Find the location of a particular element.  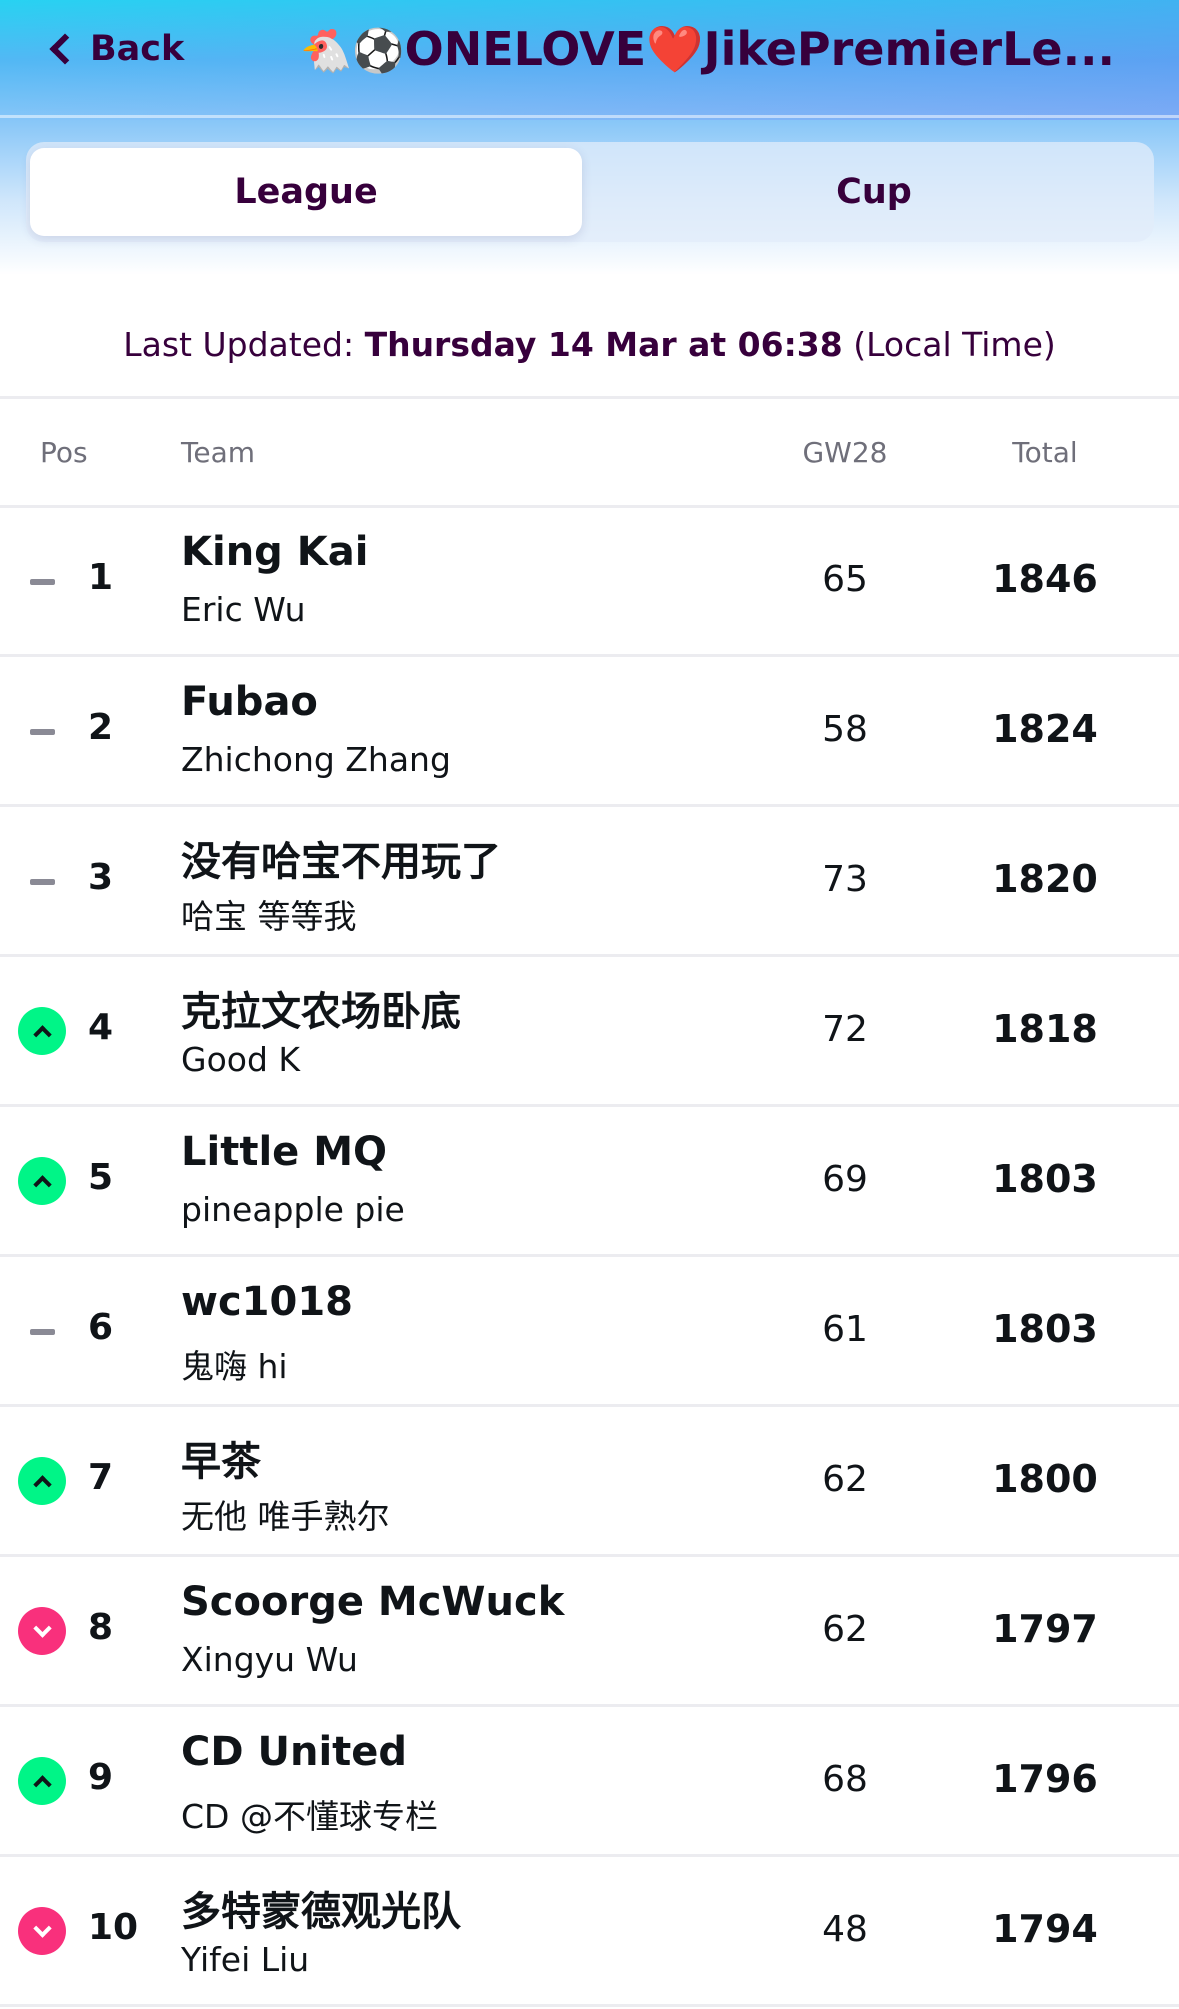

table-row: 9 CD United CD @不懂球专栏 68 1796 is located at coordinates (589, 1782).